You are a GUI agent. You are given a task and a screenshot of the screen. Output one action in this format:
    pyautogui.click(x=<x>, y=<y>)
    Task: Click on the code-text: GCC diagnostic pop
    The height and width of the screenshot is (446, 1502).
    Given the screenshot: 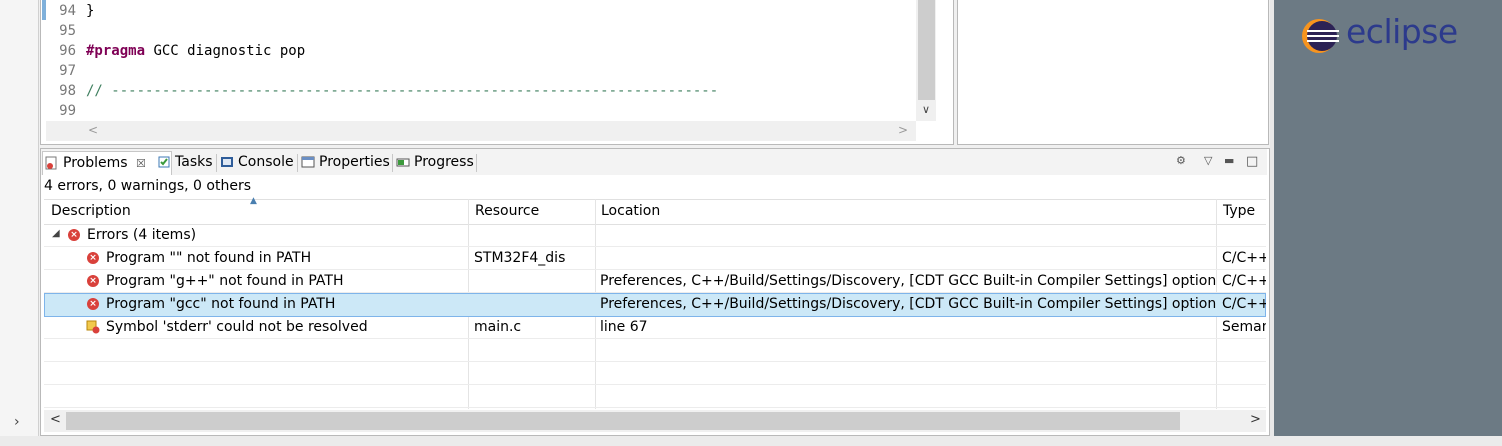 What is the action you would take?
    pyautogui.click(x=225, y=51)
    